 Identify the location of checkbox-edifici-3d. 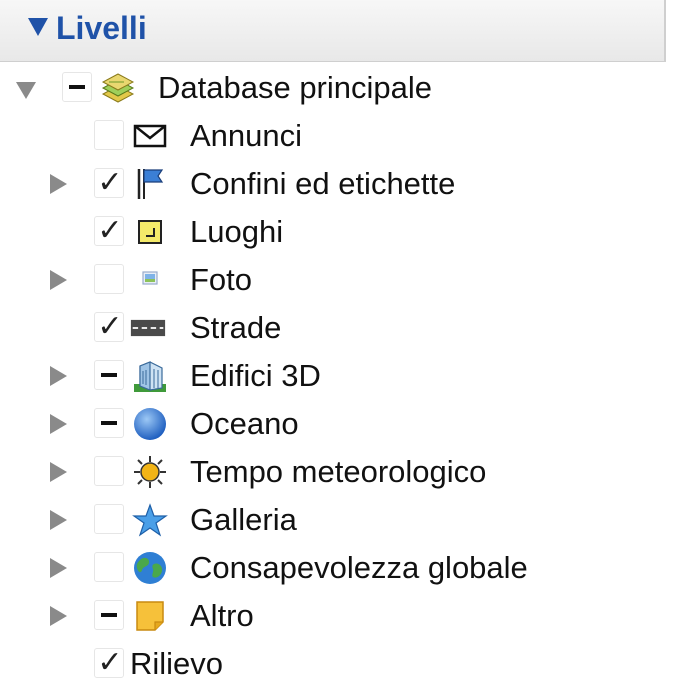
(109, 375).